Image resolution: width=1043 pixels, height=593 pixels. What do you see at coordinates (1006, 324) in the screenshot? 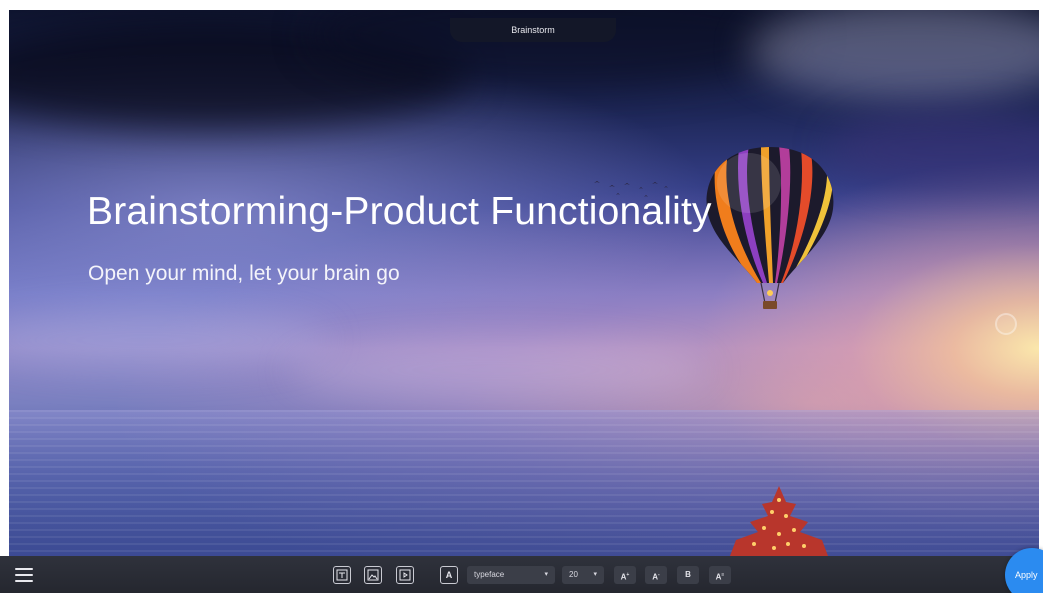
I see `slide-resize-handle` at bounding box center [1006, 324].